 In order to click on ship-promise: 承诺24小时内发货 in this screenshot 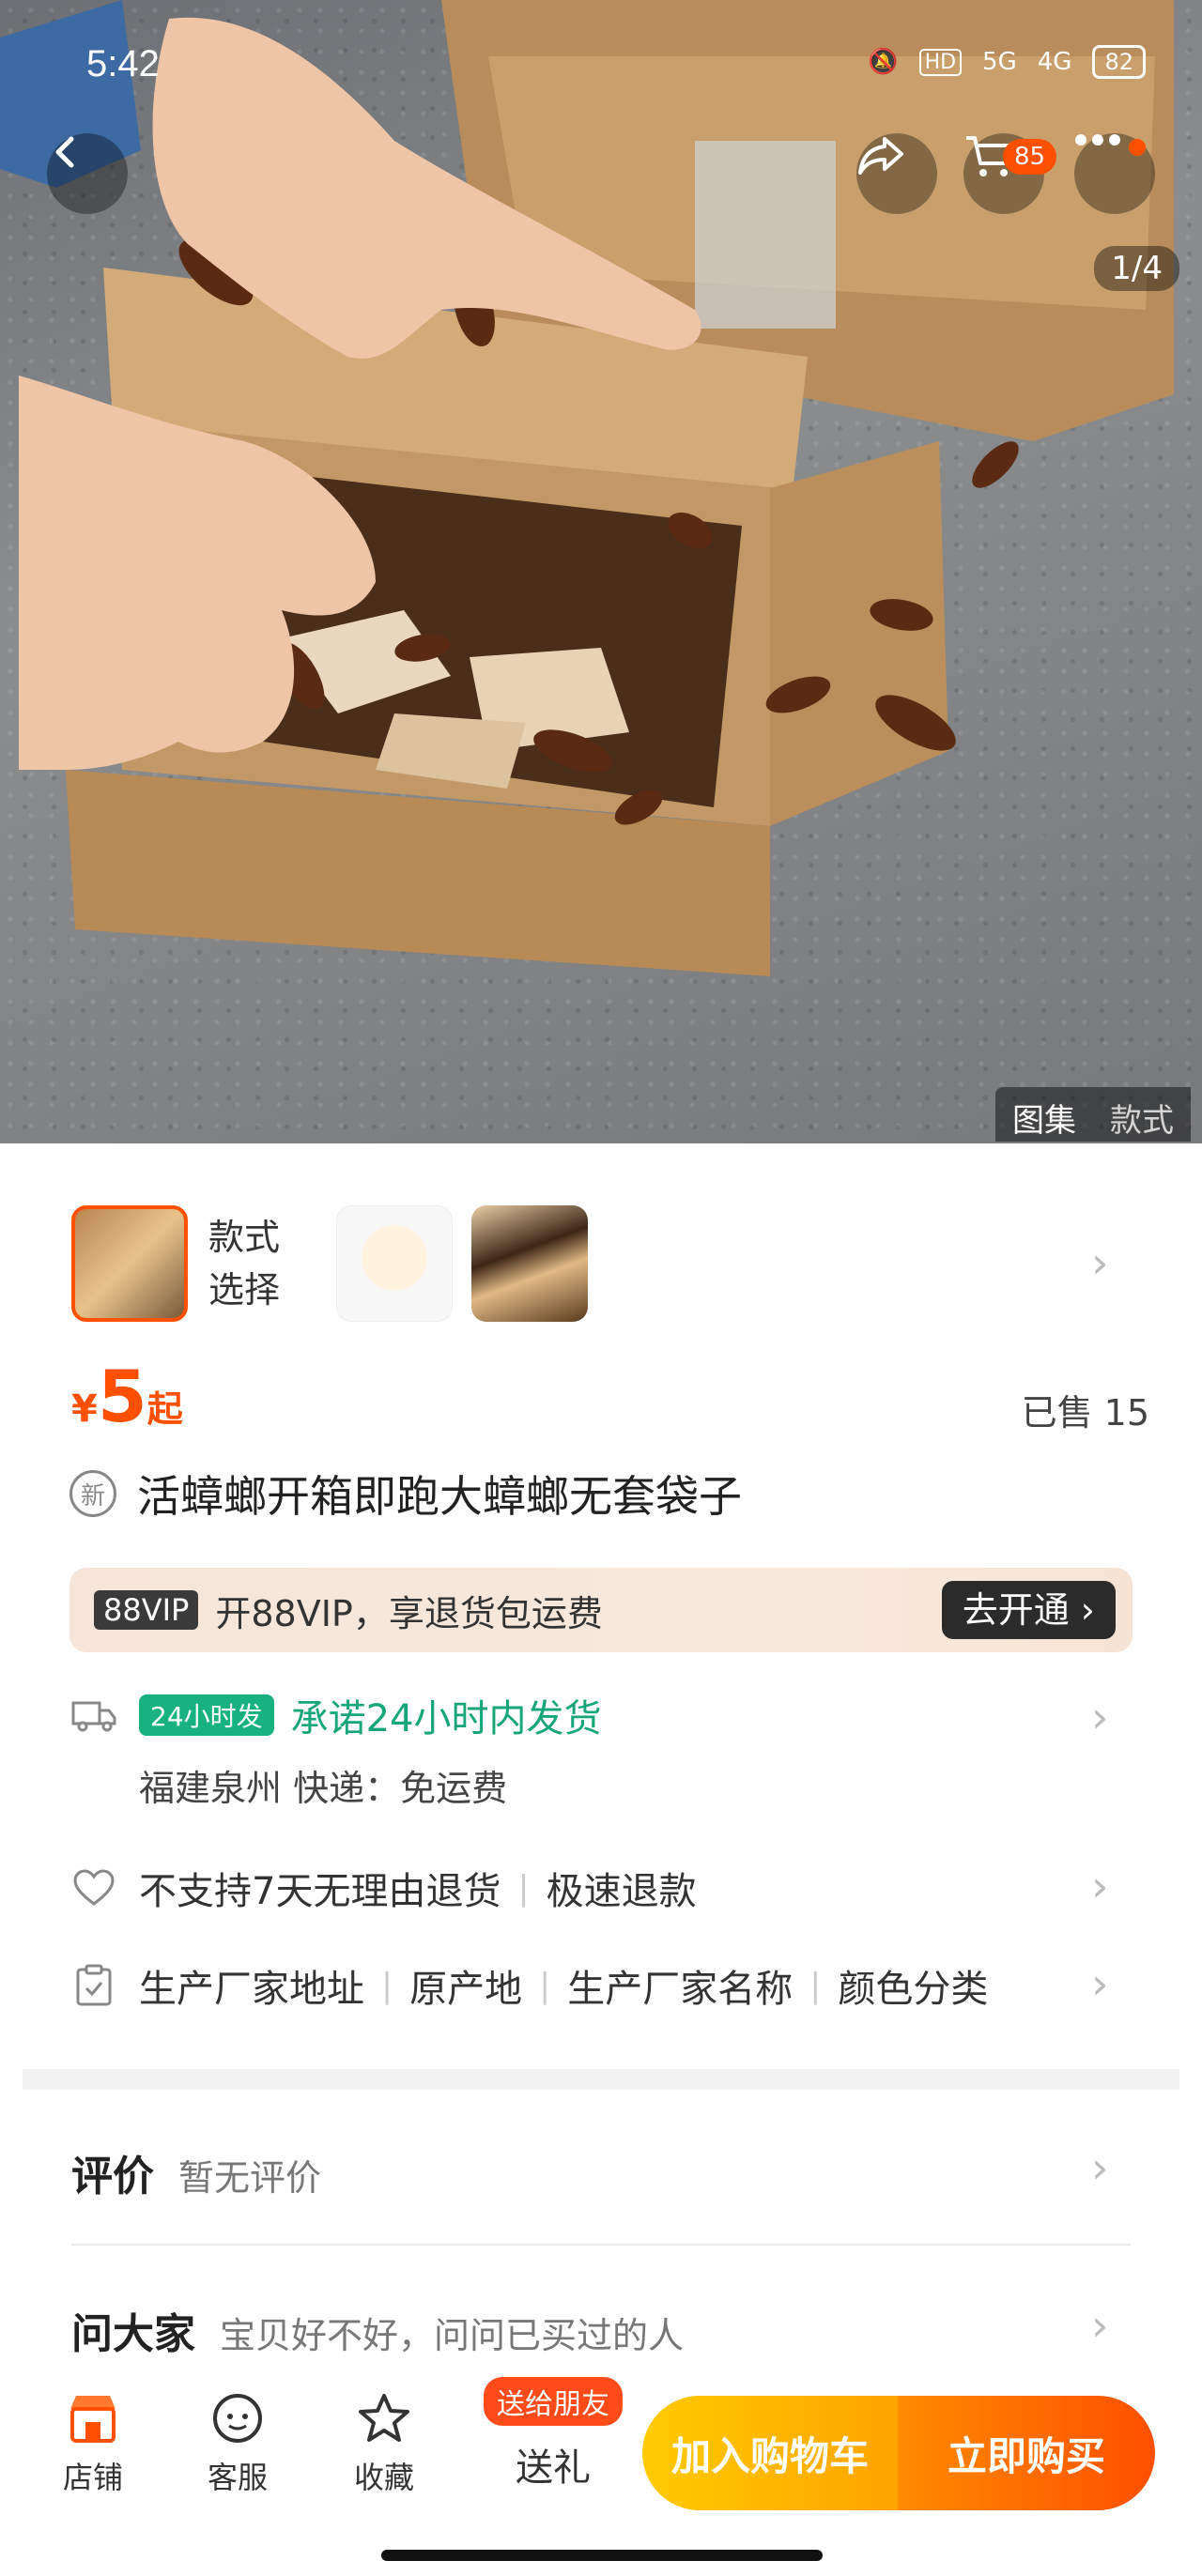, I will do `click(446, 1718)`.